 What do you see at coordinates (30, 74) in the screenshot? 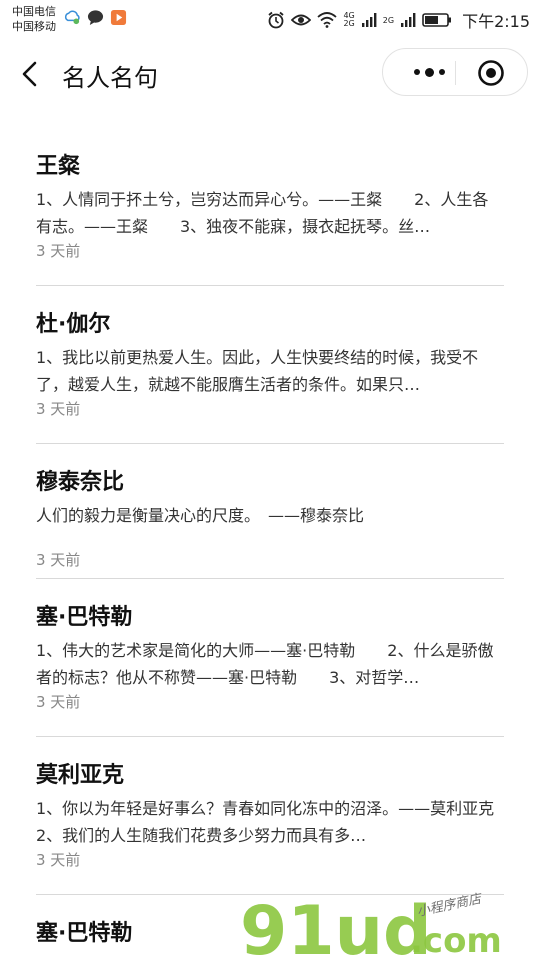
I see `back-arrow-icon` at bounding box center [30, 74].